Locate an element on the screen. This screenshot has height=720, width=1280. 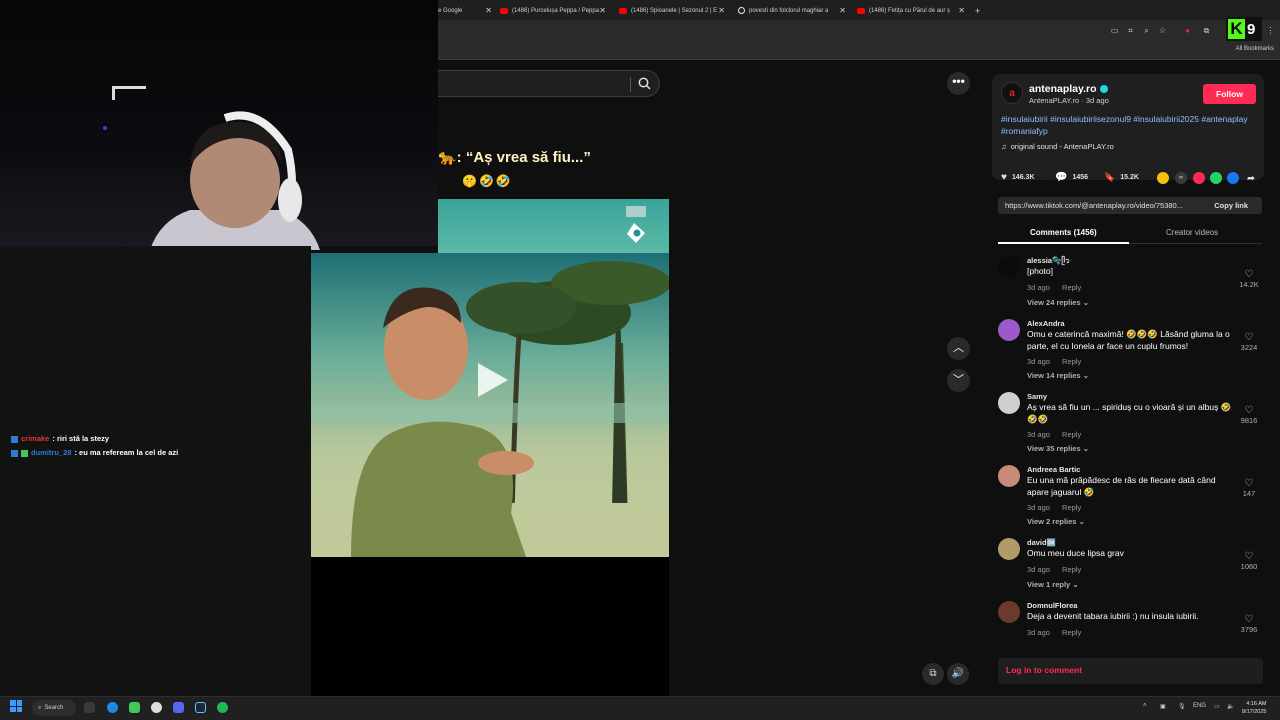
speaker-icon: 🔈 is located at coordinates (1230, 706).